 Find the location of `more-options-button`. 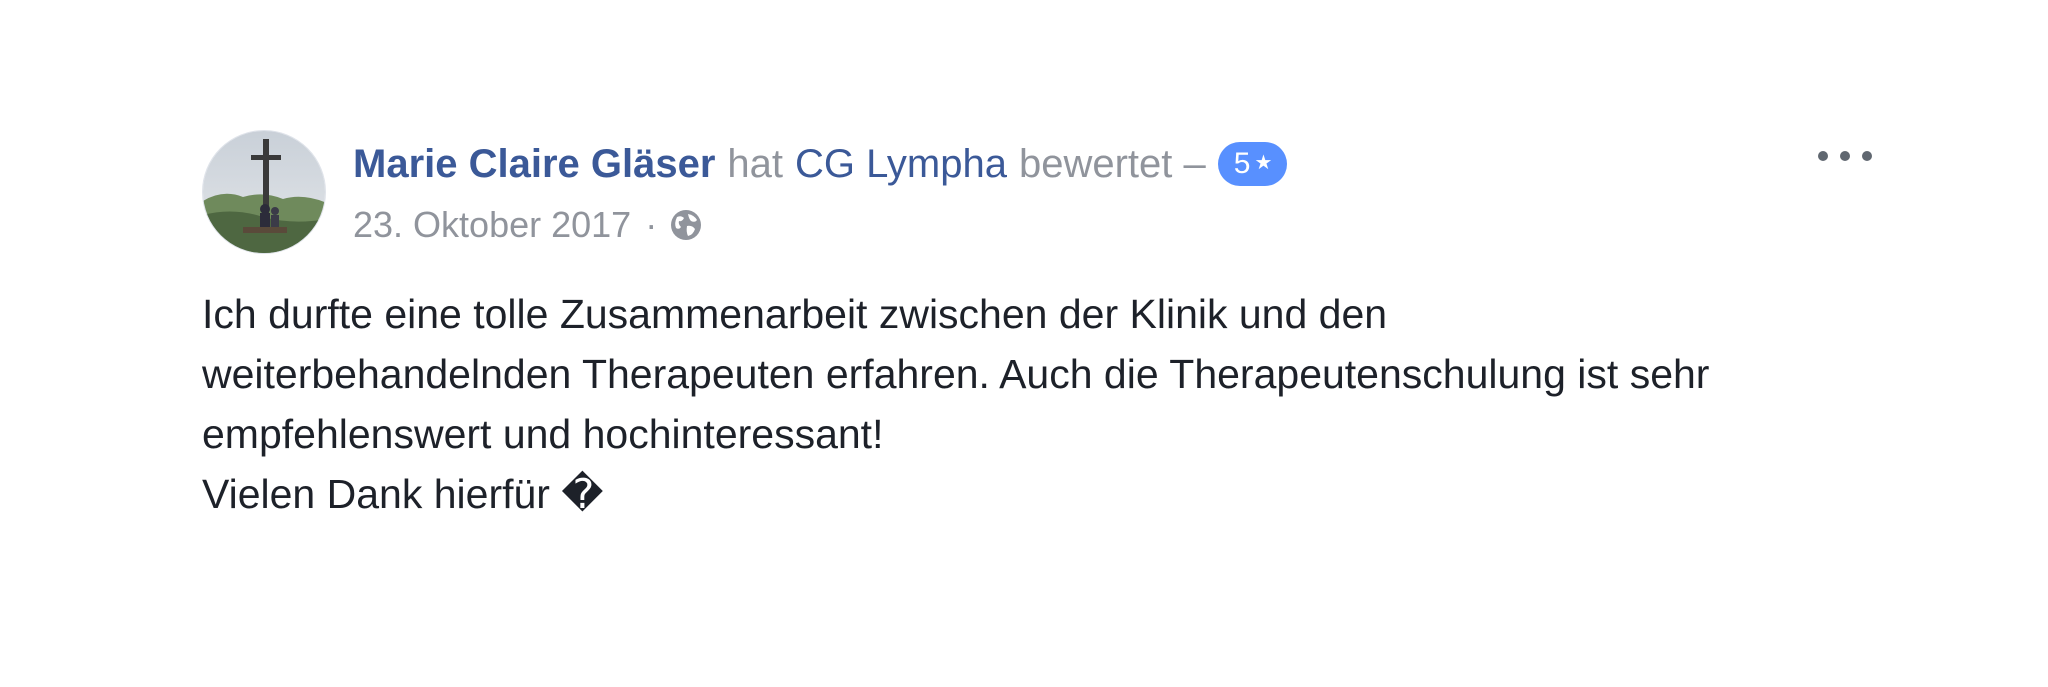

more-options-button is located at coordinates (1845, 156).